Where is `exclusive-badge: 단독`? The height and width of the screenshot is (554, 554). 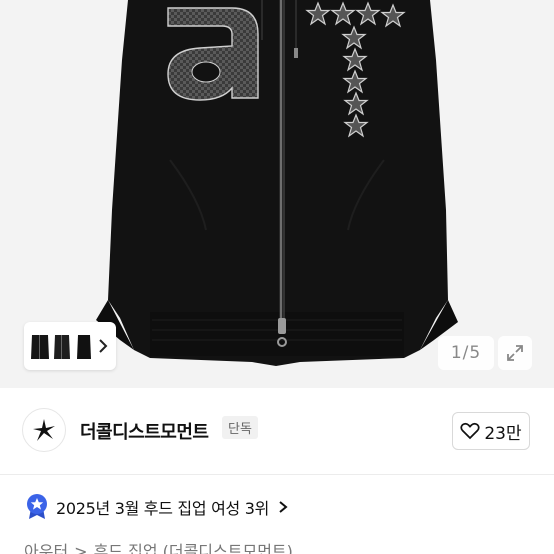 exclusive-badge: 단독 is located at coordinates (240, 427).